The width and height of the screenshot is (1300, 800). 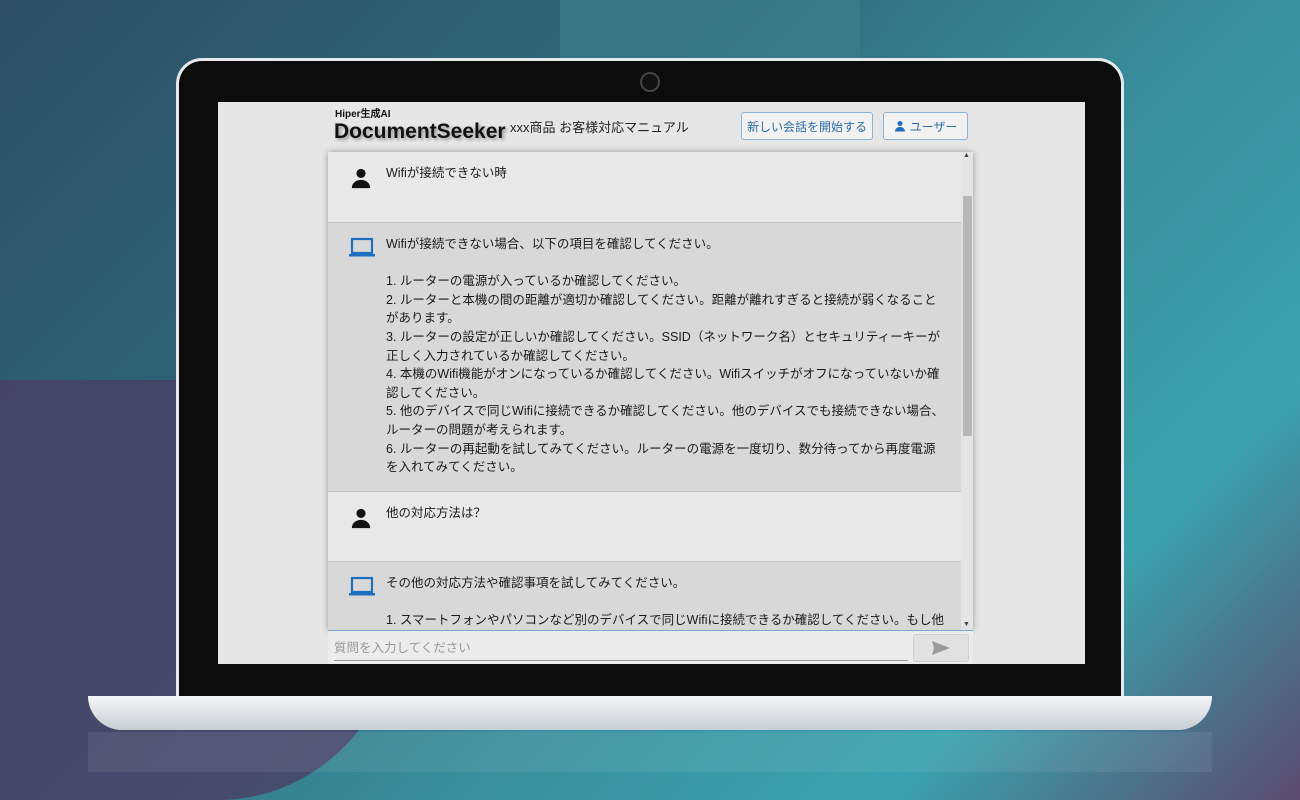 I want to click on scroll-up-icon: ▲, so click(x=966, y=155).